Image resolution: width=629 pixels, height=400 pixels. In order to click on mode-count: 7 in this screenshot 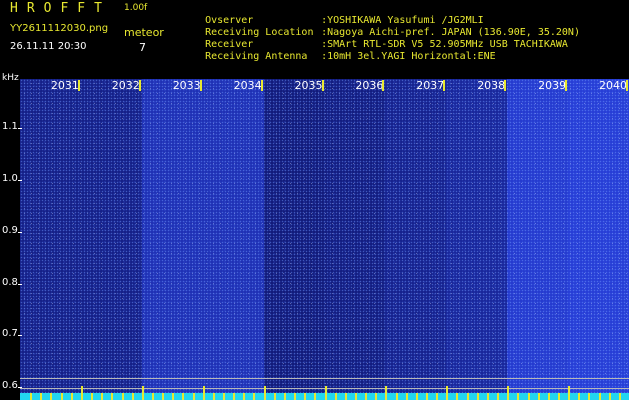, I will do `click(142, 47)`.